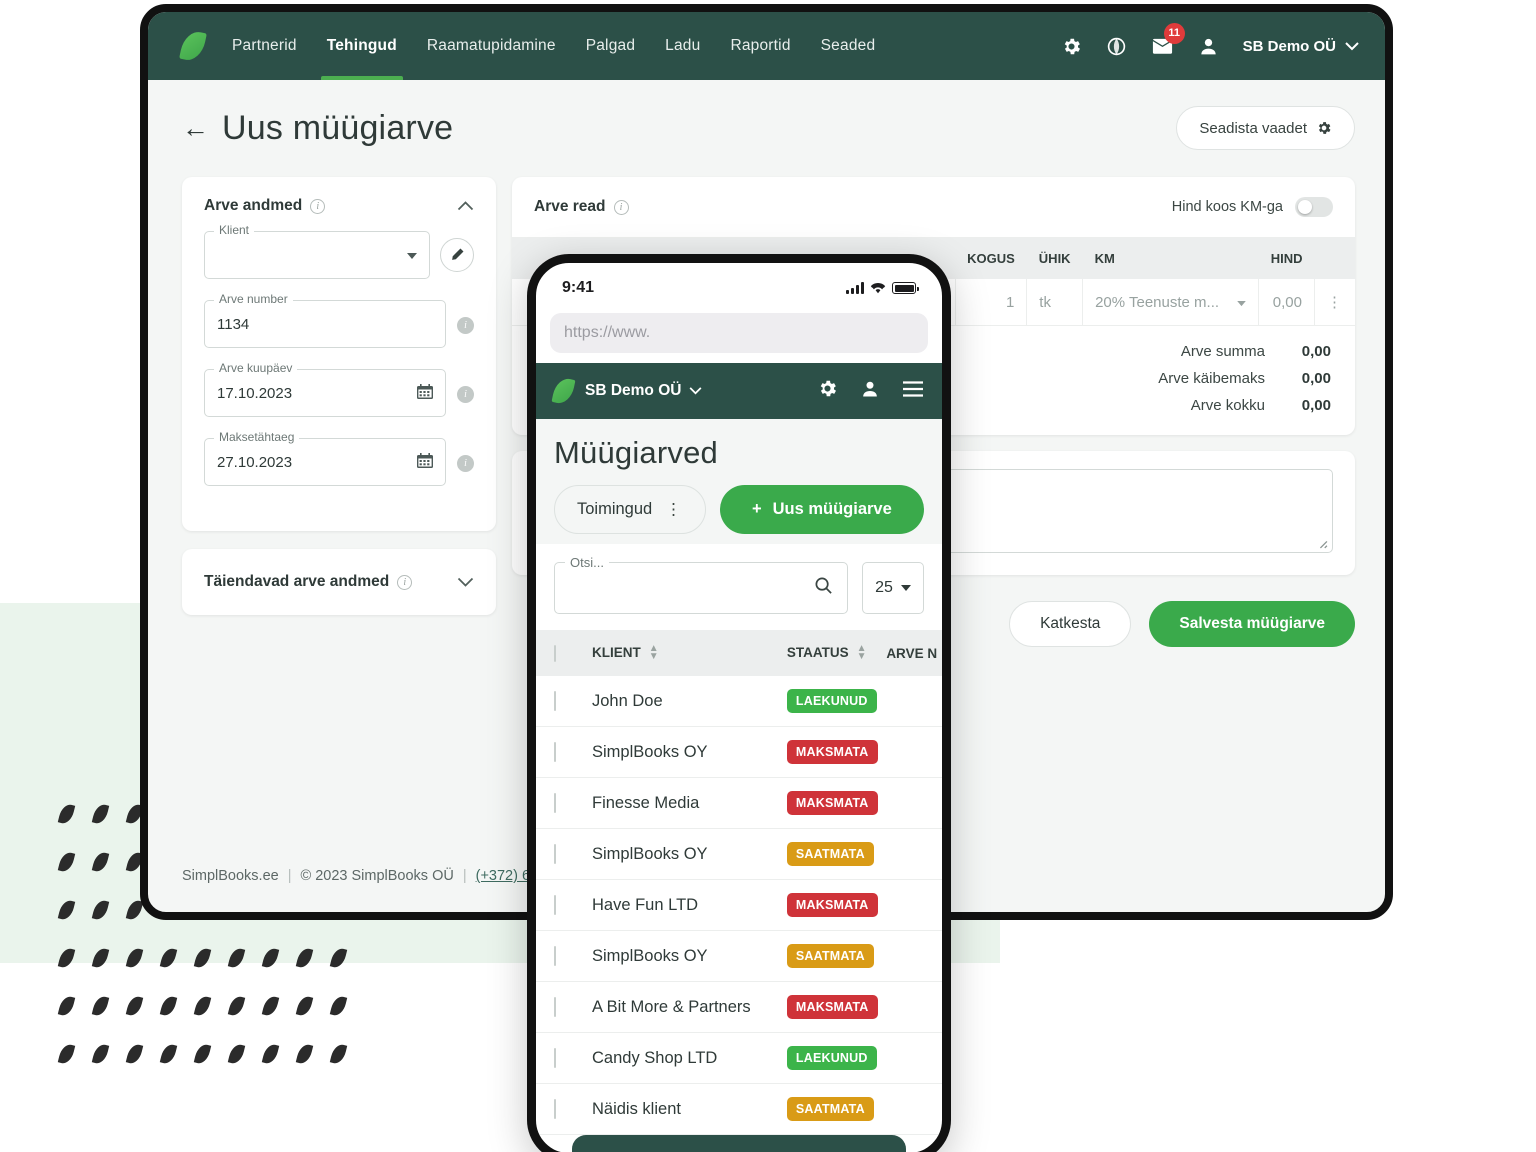  What do you see at coordinates (739, 1007) in the screenshot?
I see `phone-table-row: A Bit More & Partners MAKSMATA` at bounding box center [739, 1007].